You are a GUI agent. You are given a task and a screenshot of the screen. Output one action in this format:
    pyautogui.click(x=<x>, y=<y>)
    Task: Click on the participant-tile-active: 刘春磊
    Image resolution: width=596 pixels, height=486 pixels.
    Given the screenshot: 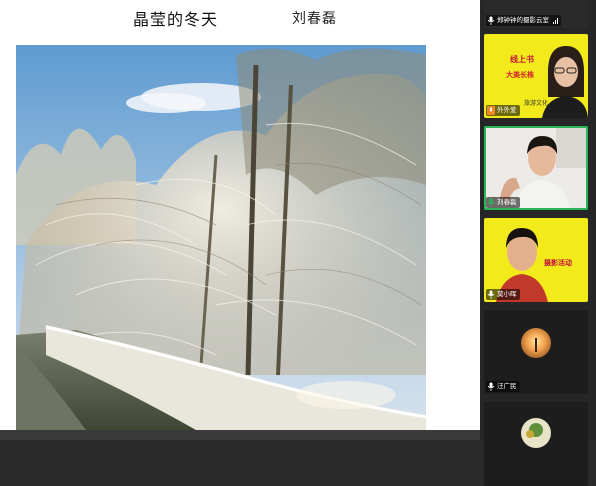 What is the action you would take?
    pyautogui.click(x=536, y=168)
    